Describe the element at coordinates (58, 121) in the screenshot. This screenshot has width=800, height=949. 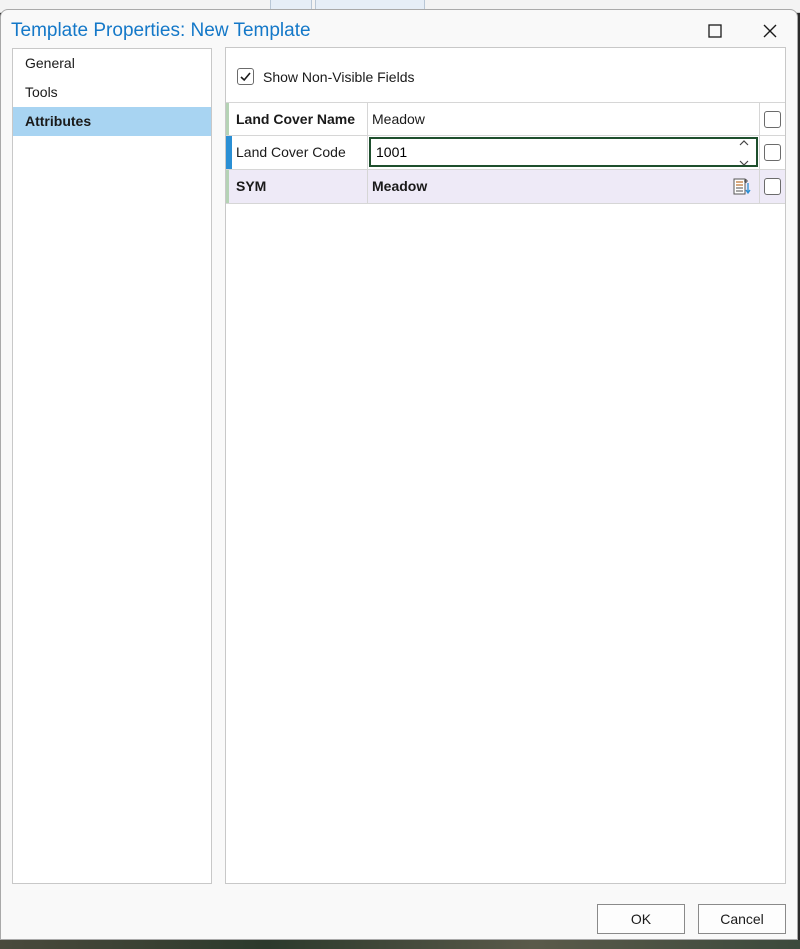
I see `nav-item-label: Attributes` at that location.